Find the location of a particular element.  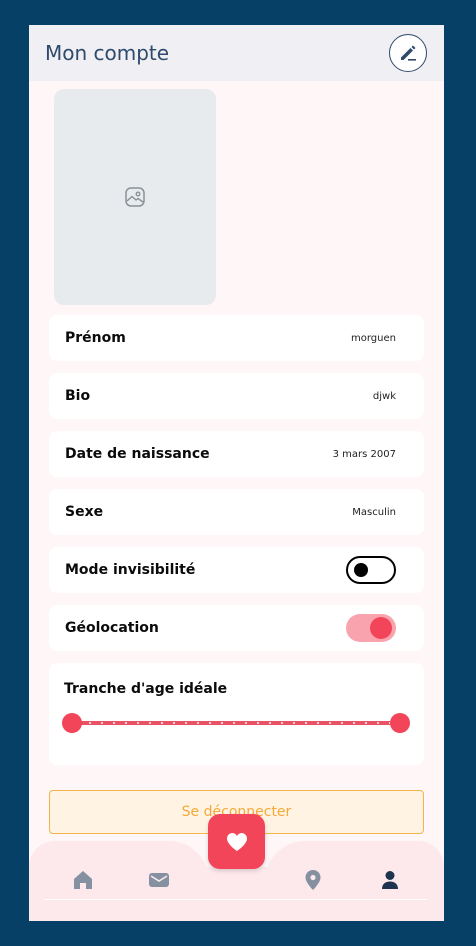

nav-center-panel is located at coordinates (239, 894).